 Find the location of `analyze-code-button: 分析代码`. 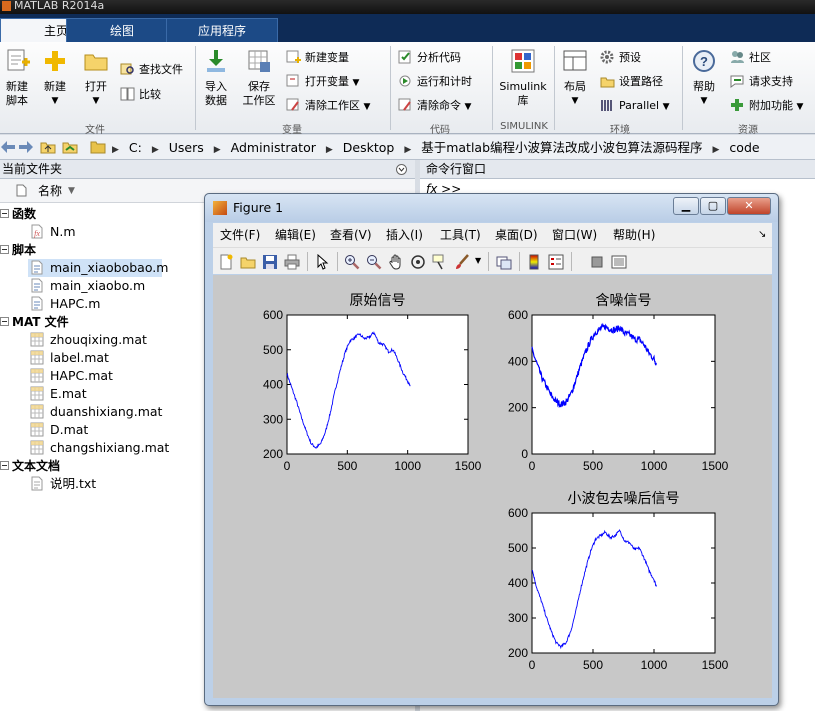

analyze-code-button: 分析代码 is located at coordinates (429, 57).